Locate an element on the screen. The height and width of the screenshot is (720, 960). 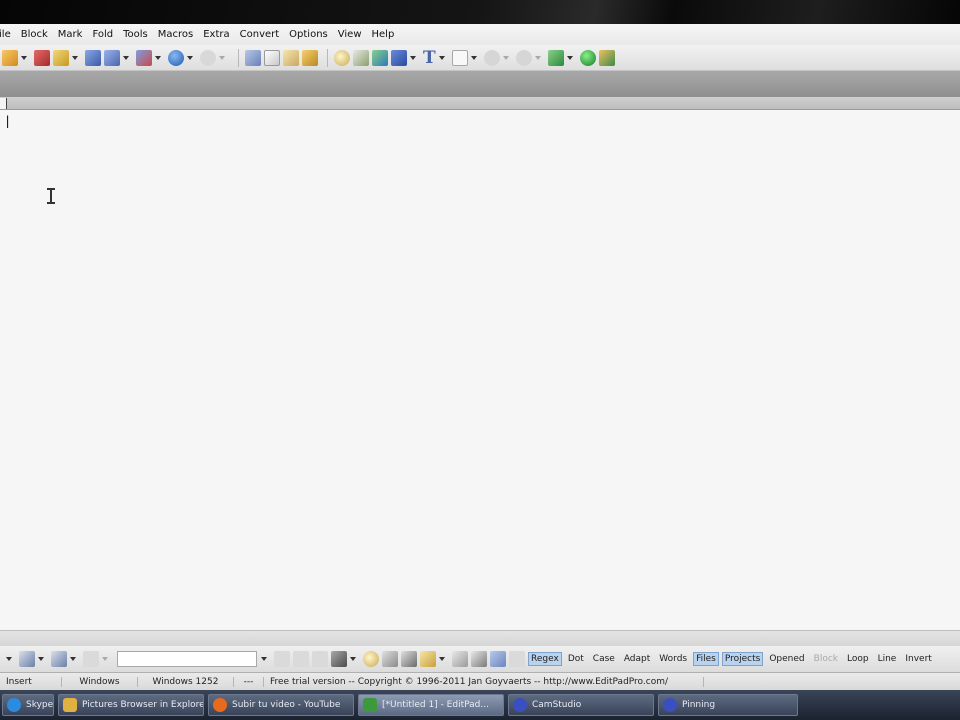
clip-collection-dropdown-icon is located at coordinates (569, 57).